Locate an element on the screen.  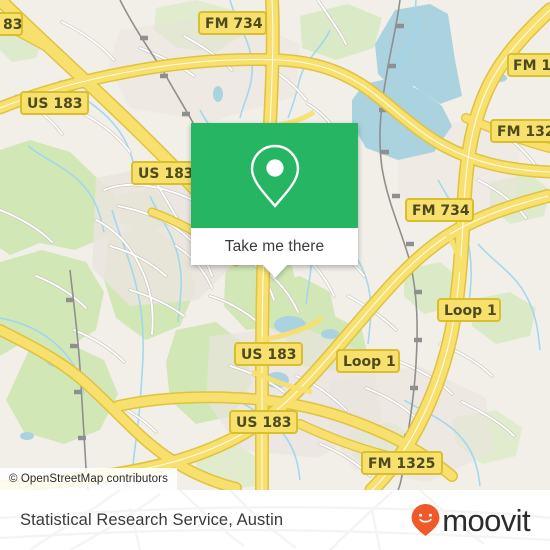
popup-pointer is located at coordinates (274, 271).